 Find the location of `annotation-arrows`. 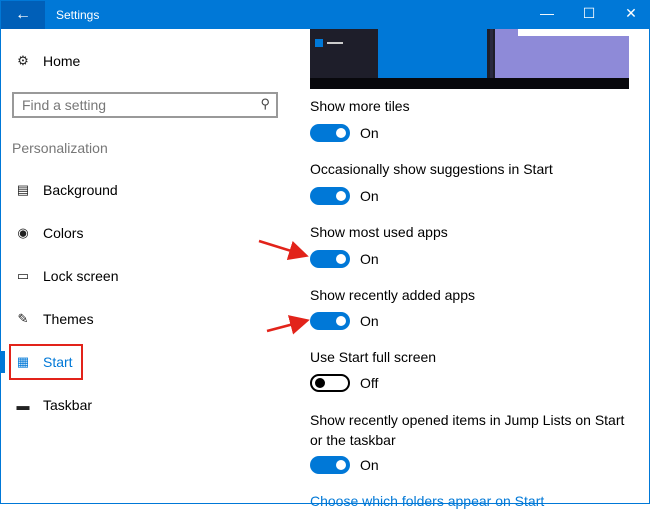

annotation-arrows is located at coordinates (284, 287).